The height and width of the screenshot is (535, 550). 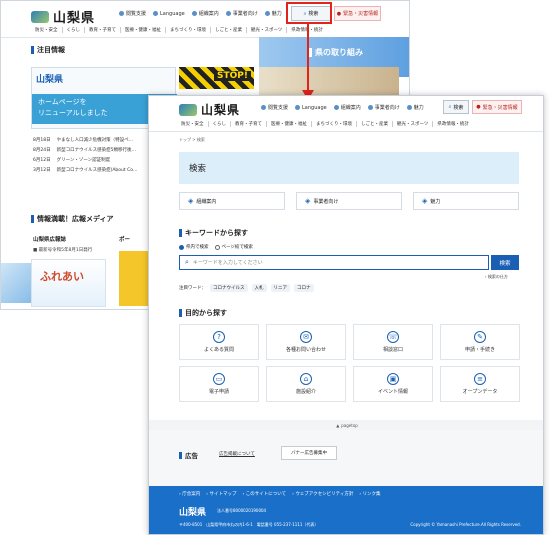 What do you see at coordinates (392, 392) in the screenshot?
I see `purpose-card-label: イベント情報` at bounding box center [392, 392].